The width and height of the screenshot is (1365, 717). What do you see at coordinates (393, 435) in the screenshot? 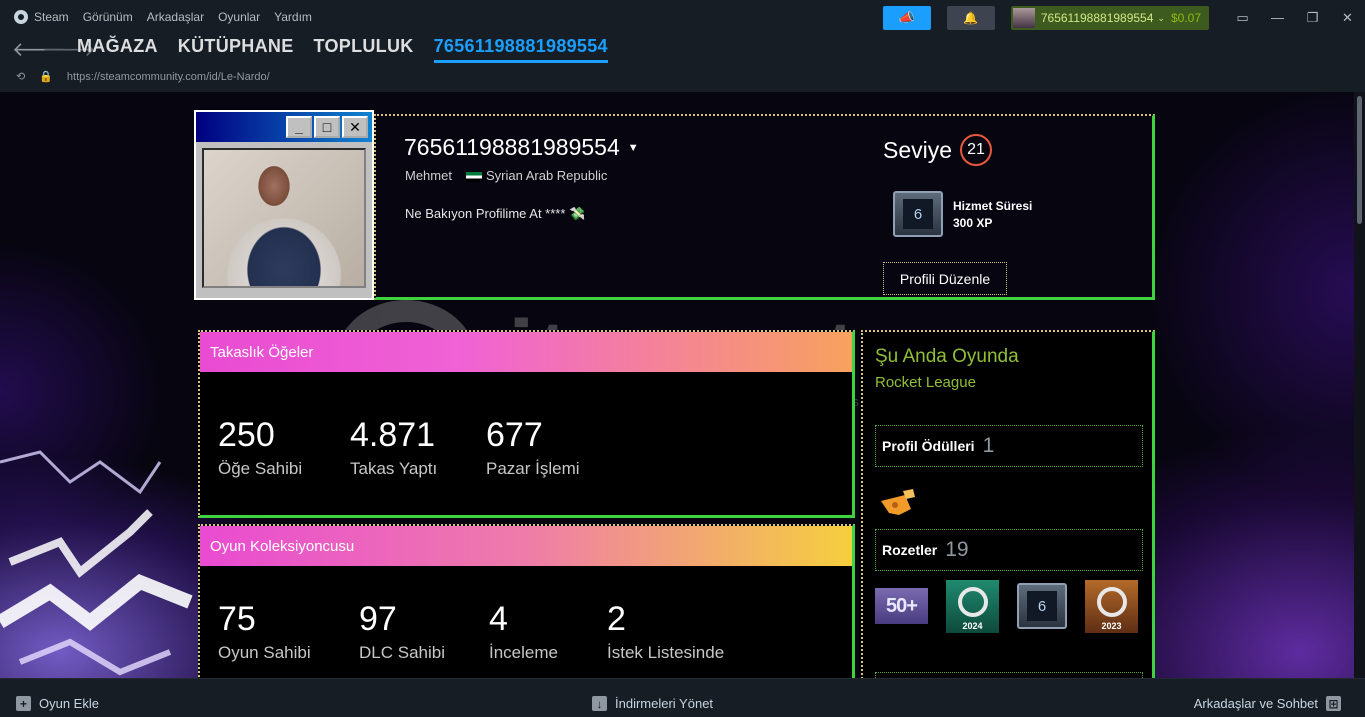
I see `stat-value: 4.871` at bounding box center [393, 435].